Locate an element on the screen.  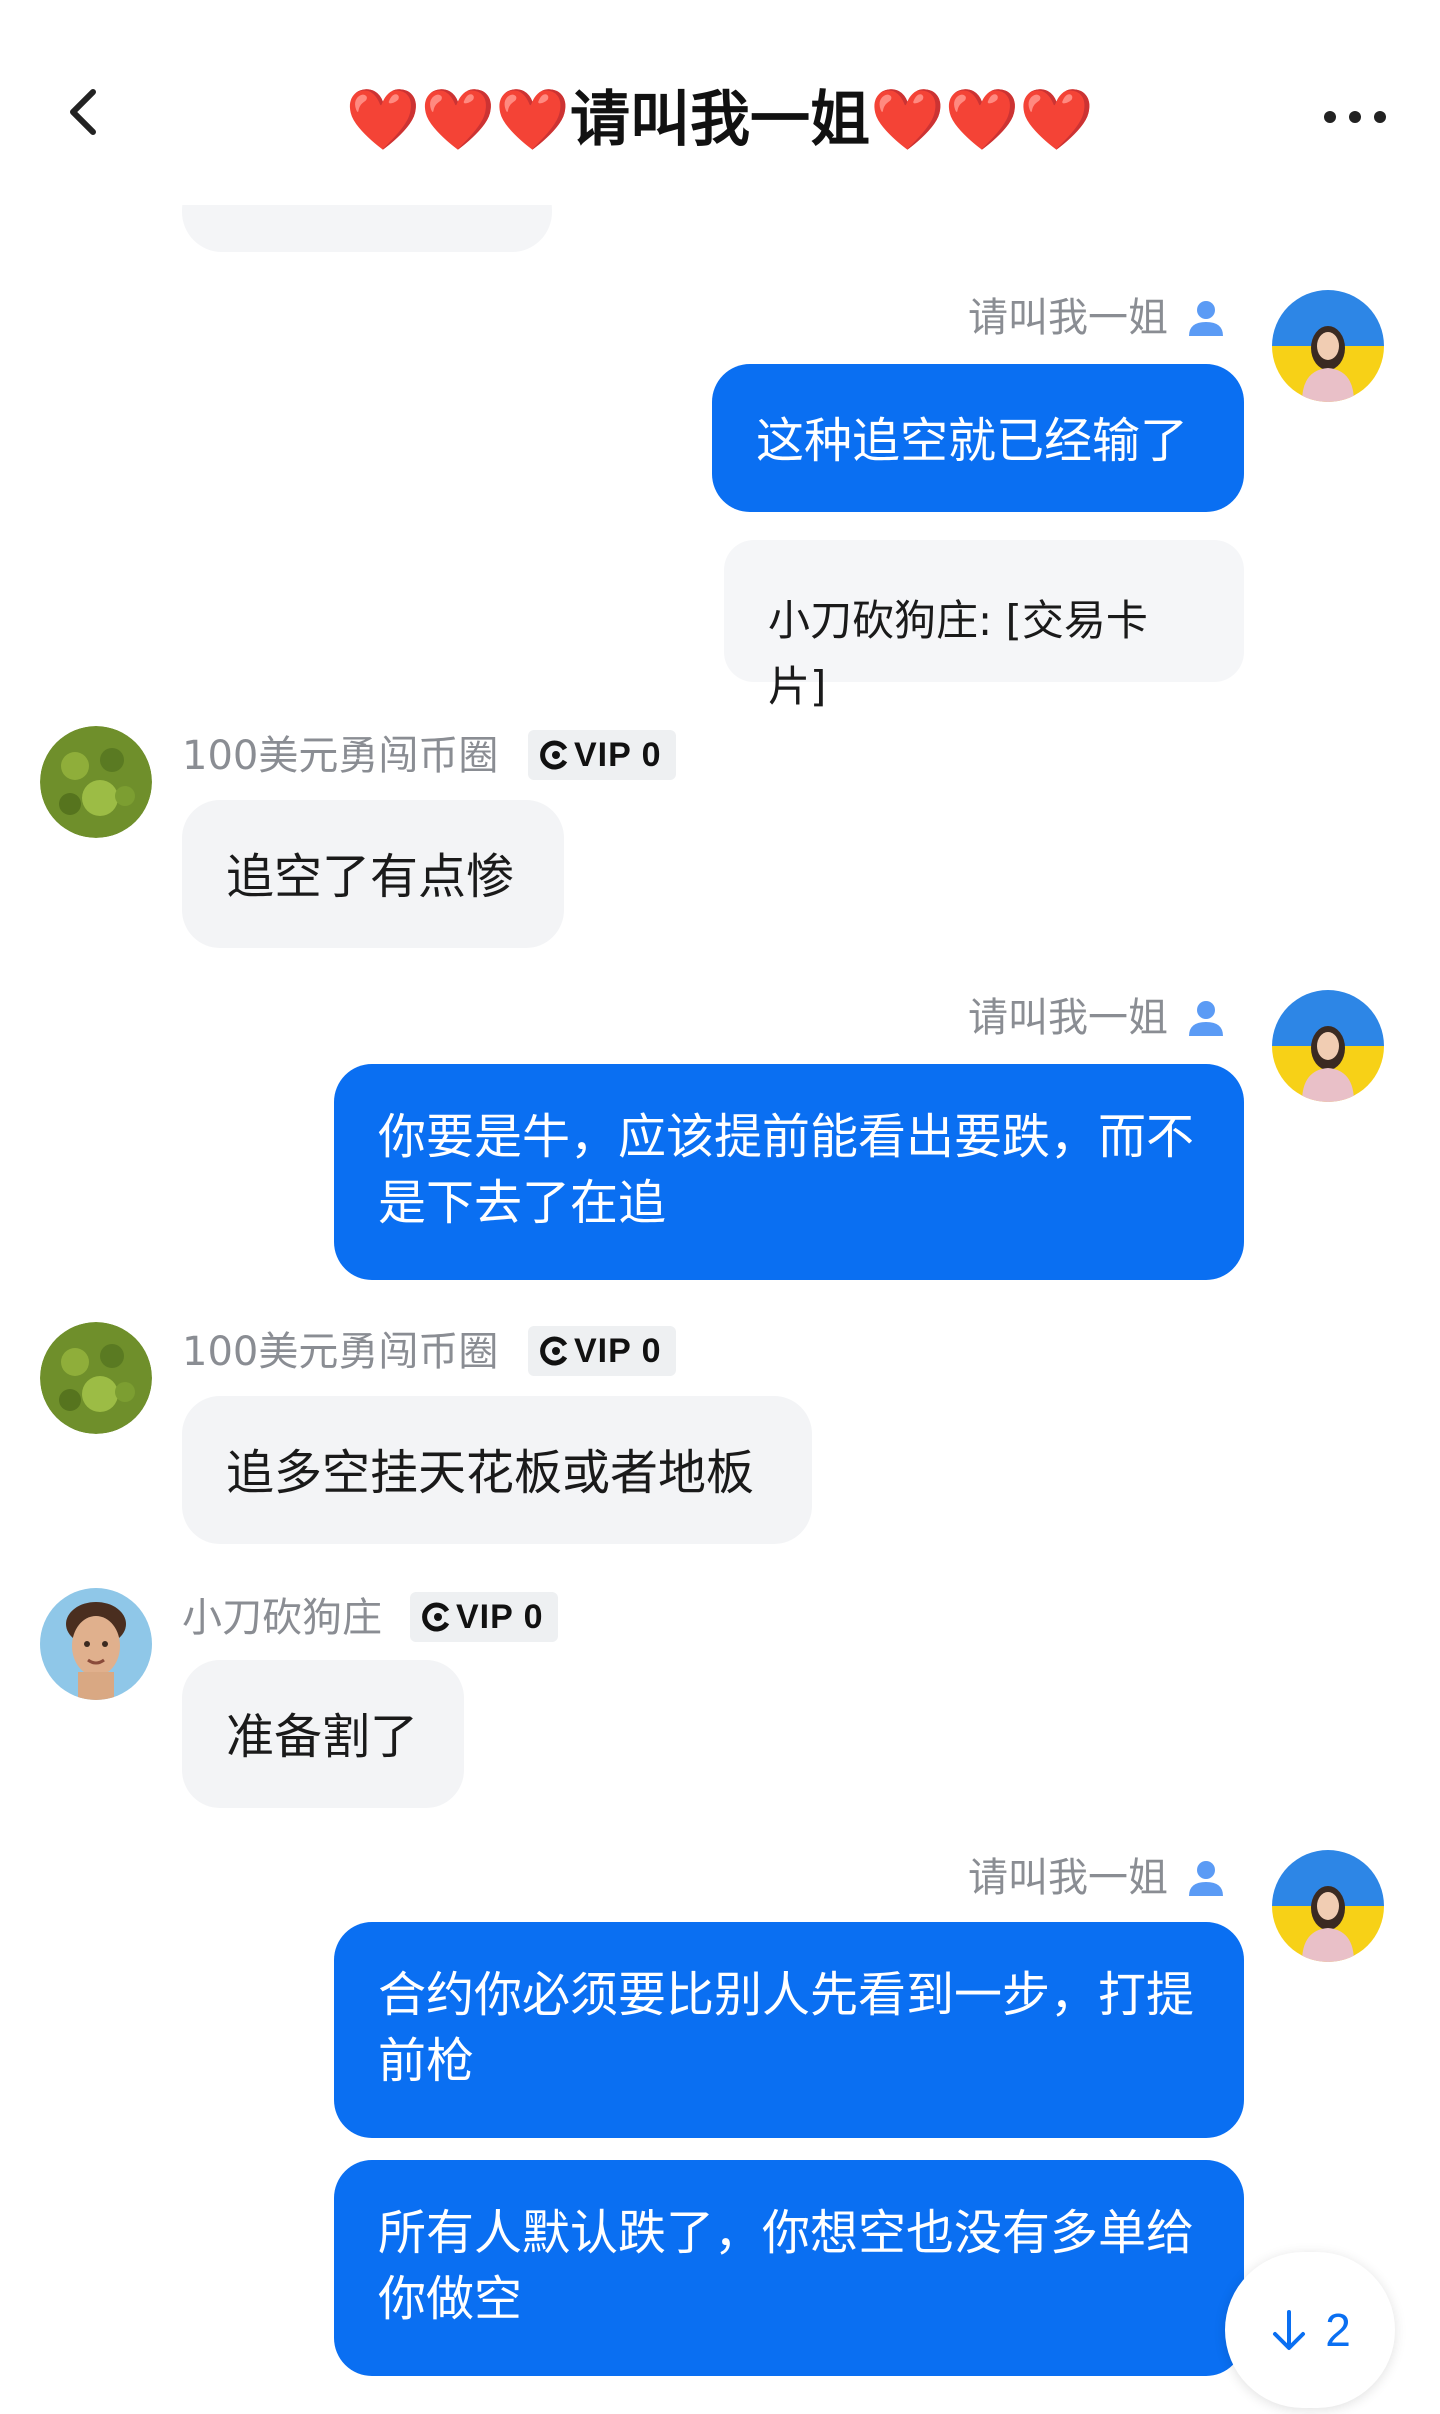
back-button is located at coordinates (85, 112).